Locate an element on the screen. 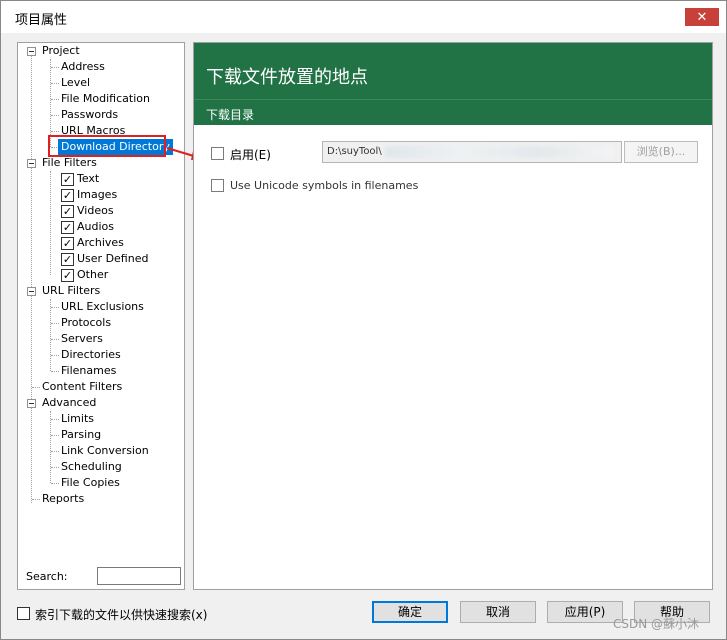 Image resolution: width=727 pixels, height=640 pixels. tree-item-other: Other is located at coordinates (92, 275).